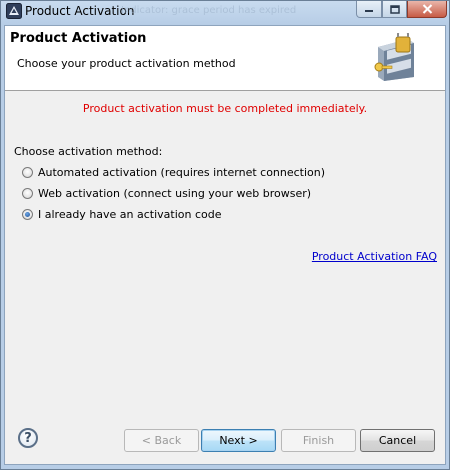 The height and width of the screenshot is (470, 450). What do you see at coordinates (397, 440) in the screenshot?
I see `cancel-button: Cancel` at bounding box center [397, 440].